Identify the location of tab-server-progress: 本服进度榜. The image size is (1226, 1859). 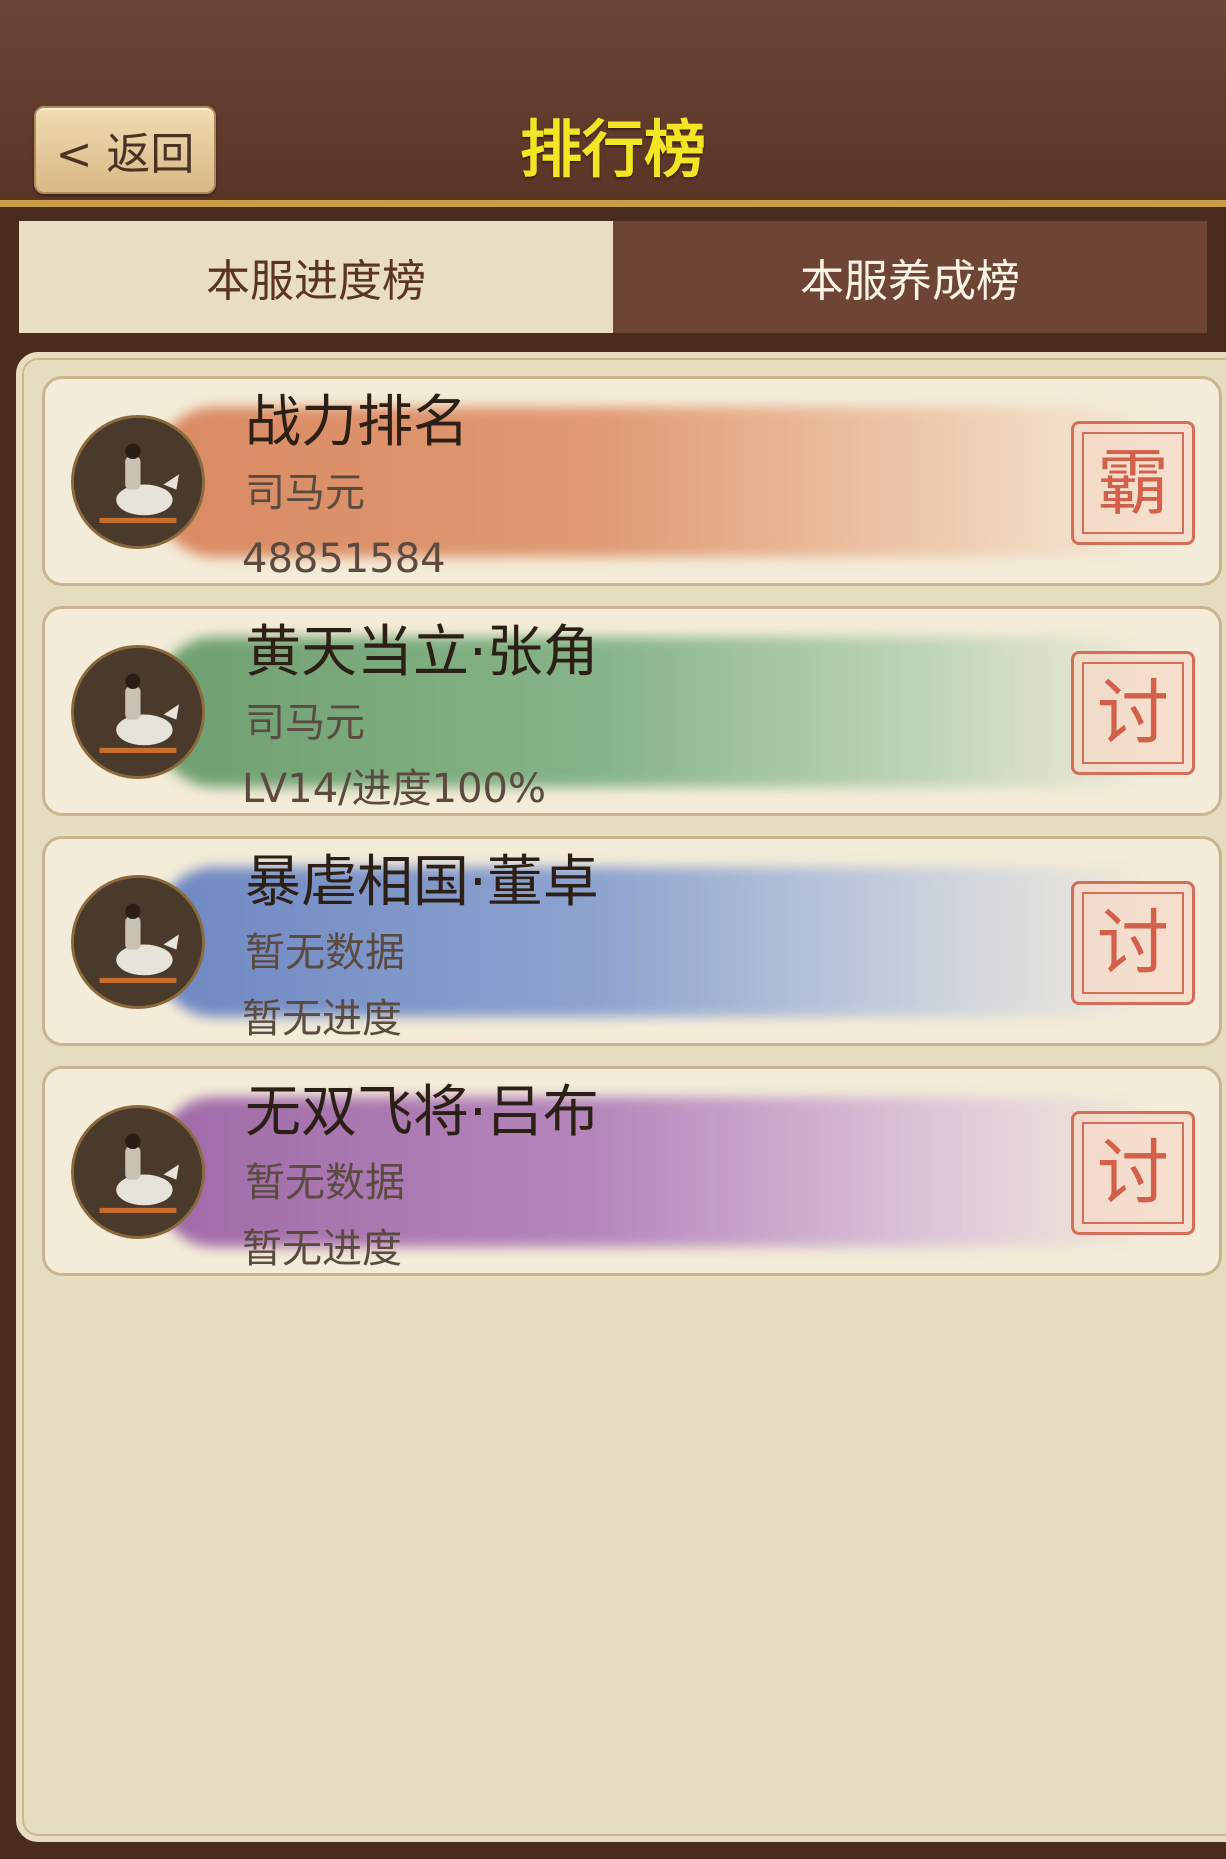
(316, 277).